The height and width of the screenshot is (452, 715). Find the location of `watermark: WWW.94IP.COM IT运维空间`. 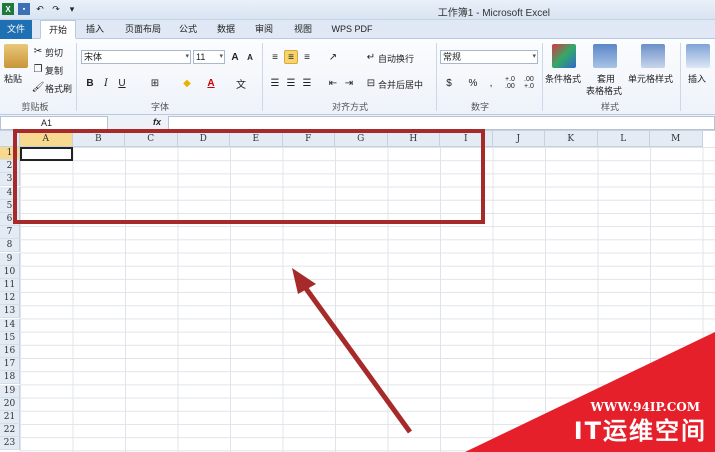

watermark: WWW.94IP.COM IT运维空间 is located at coordinates (585, 392).